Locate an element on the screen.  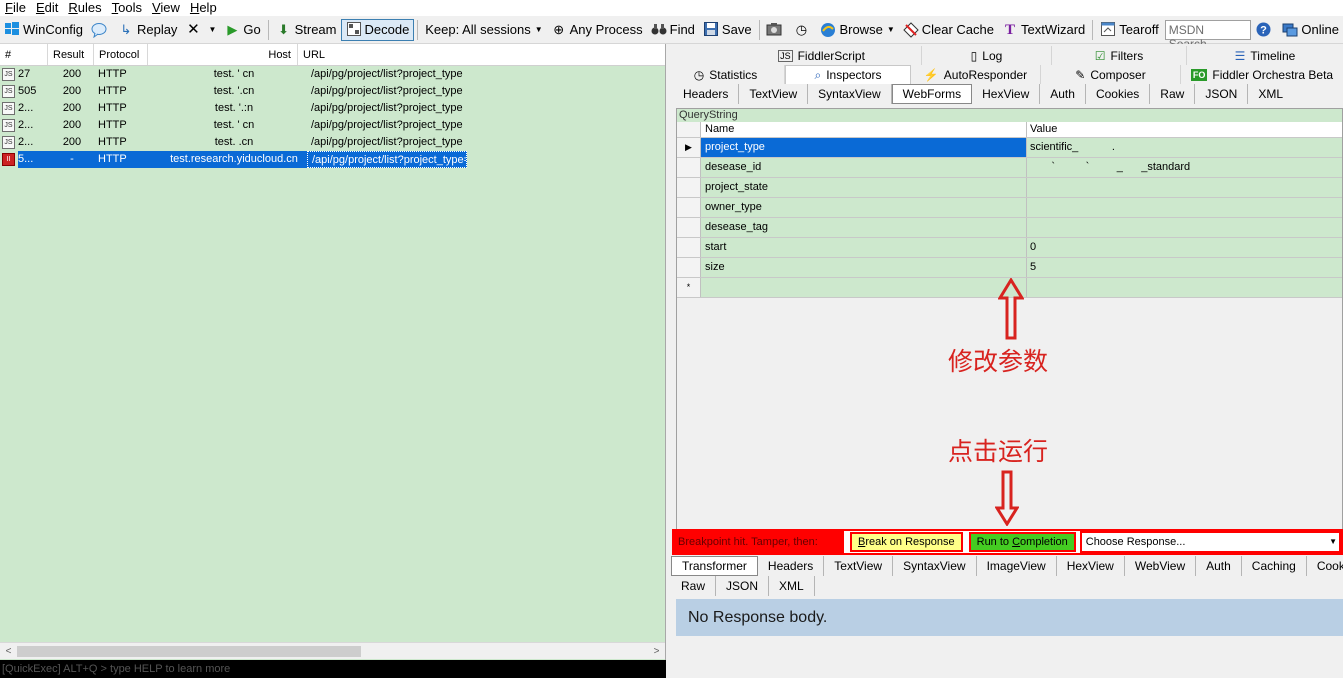
run-to-completion-button: Run to Completion is located at coordinates (1022, 542).